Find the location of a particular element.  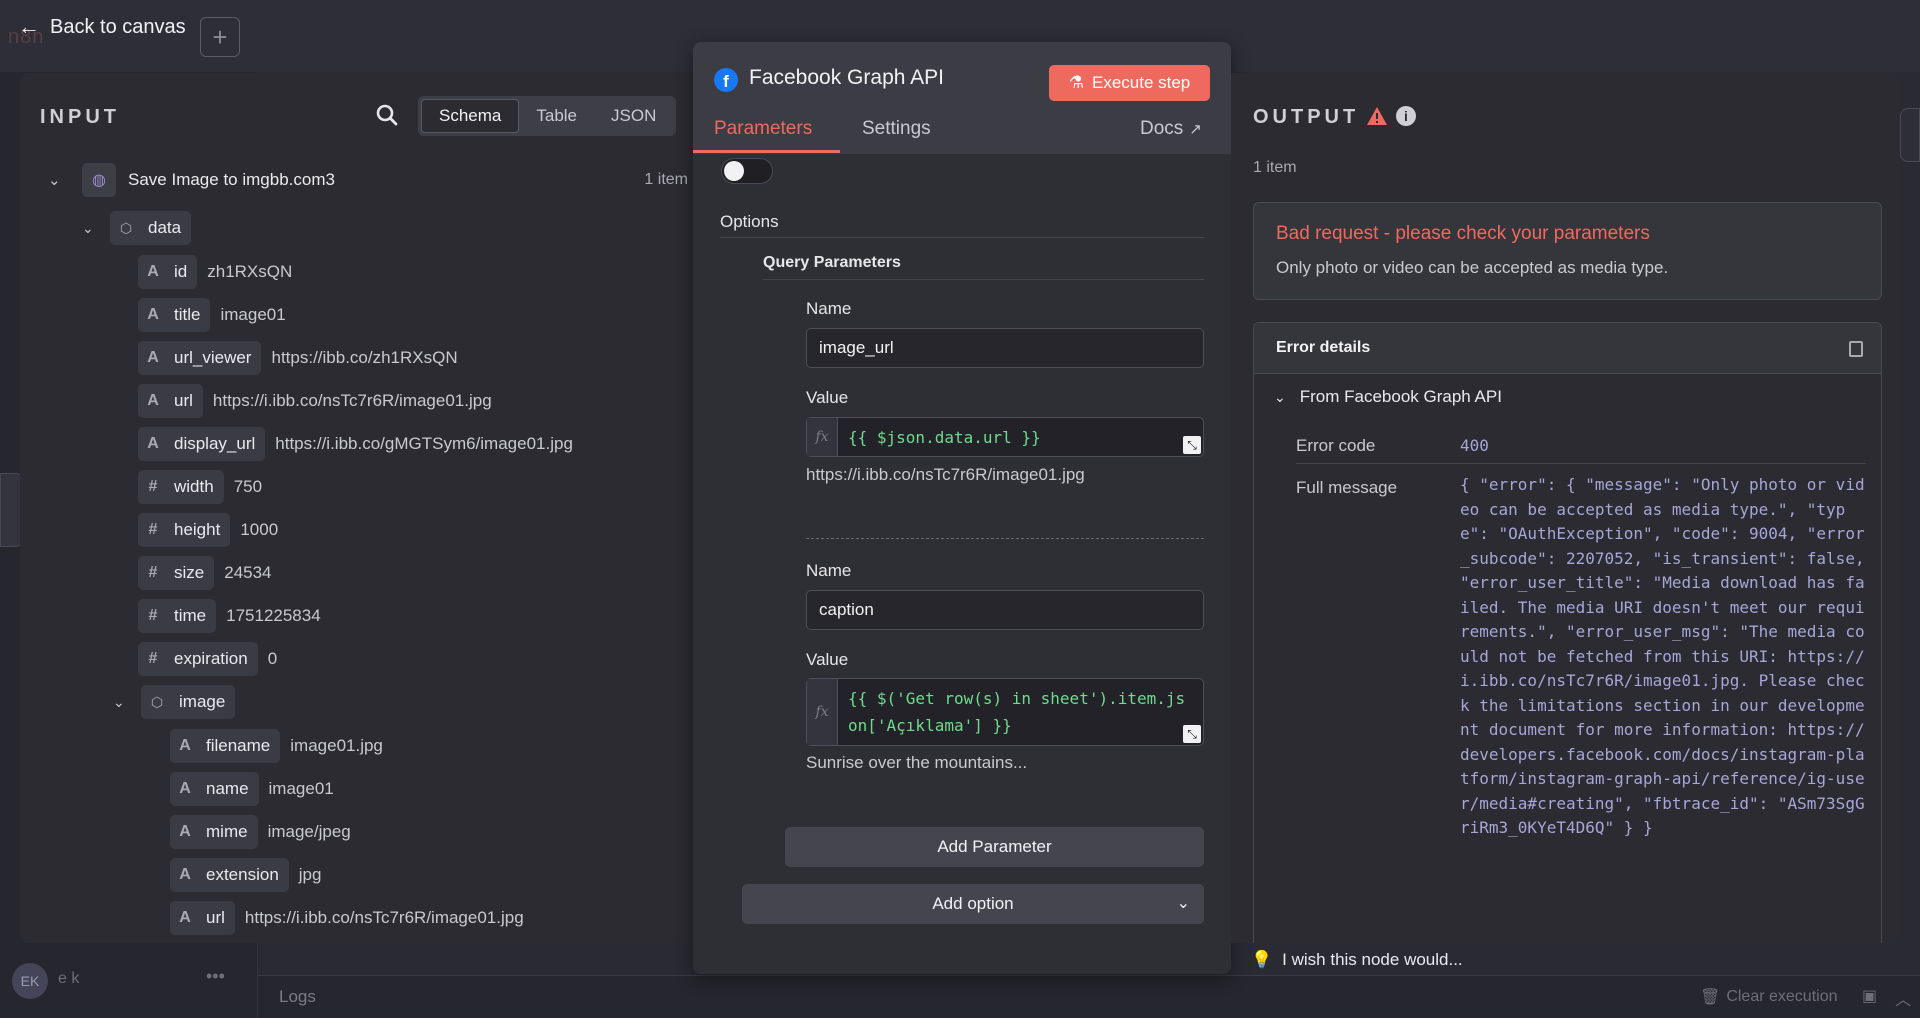

number-type-icon: # is located at coordinates (153, 529).